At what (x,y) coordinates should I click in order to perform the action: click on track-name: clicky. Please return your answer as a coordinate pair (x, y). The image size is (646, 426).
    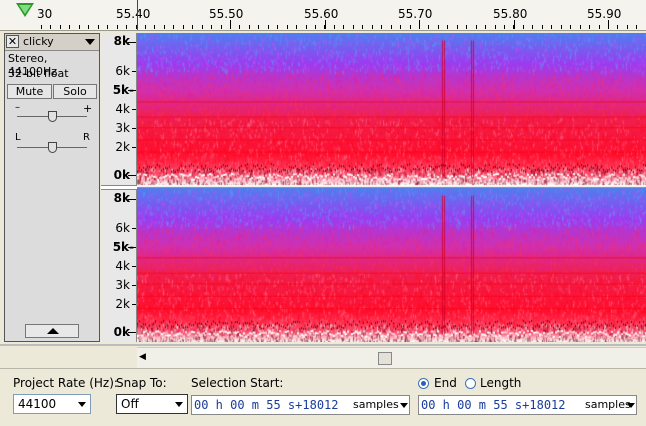
    Looking at the image, I should click on (38, 41).